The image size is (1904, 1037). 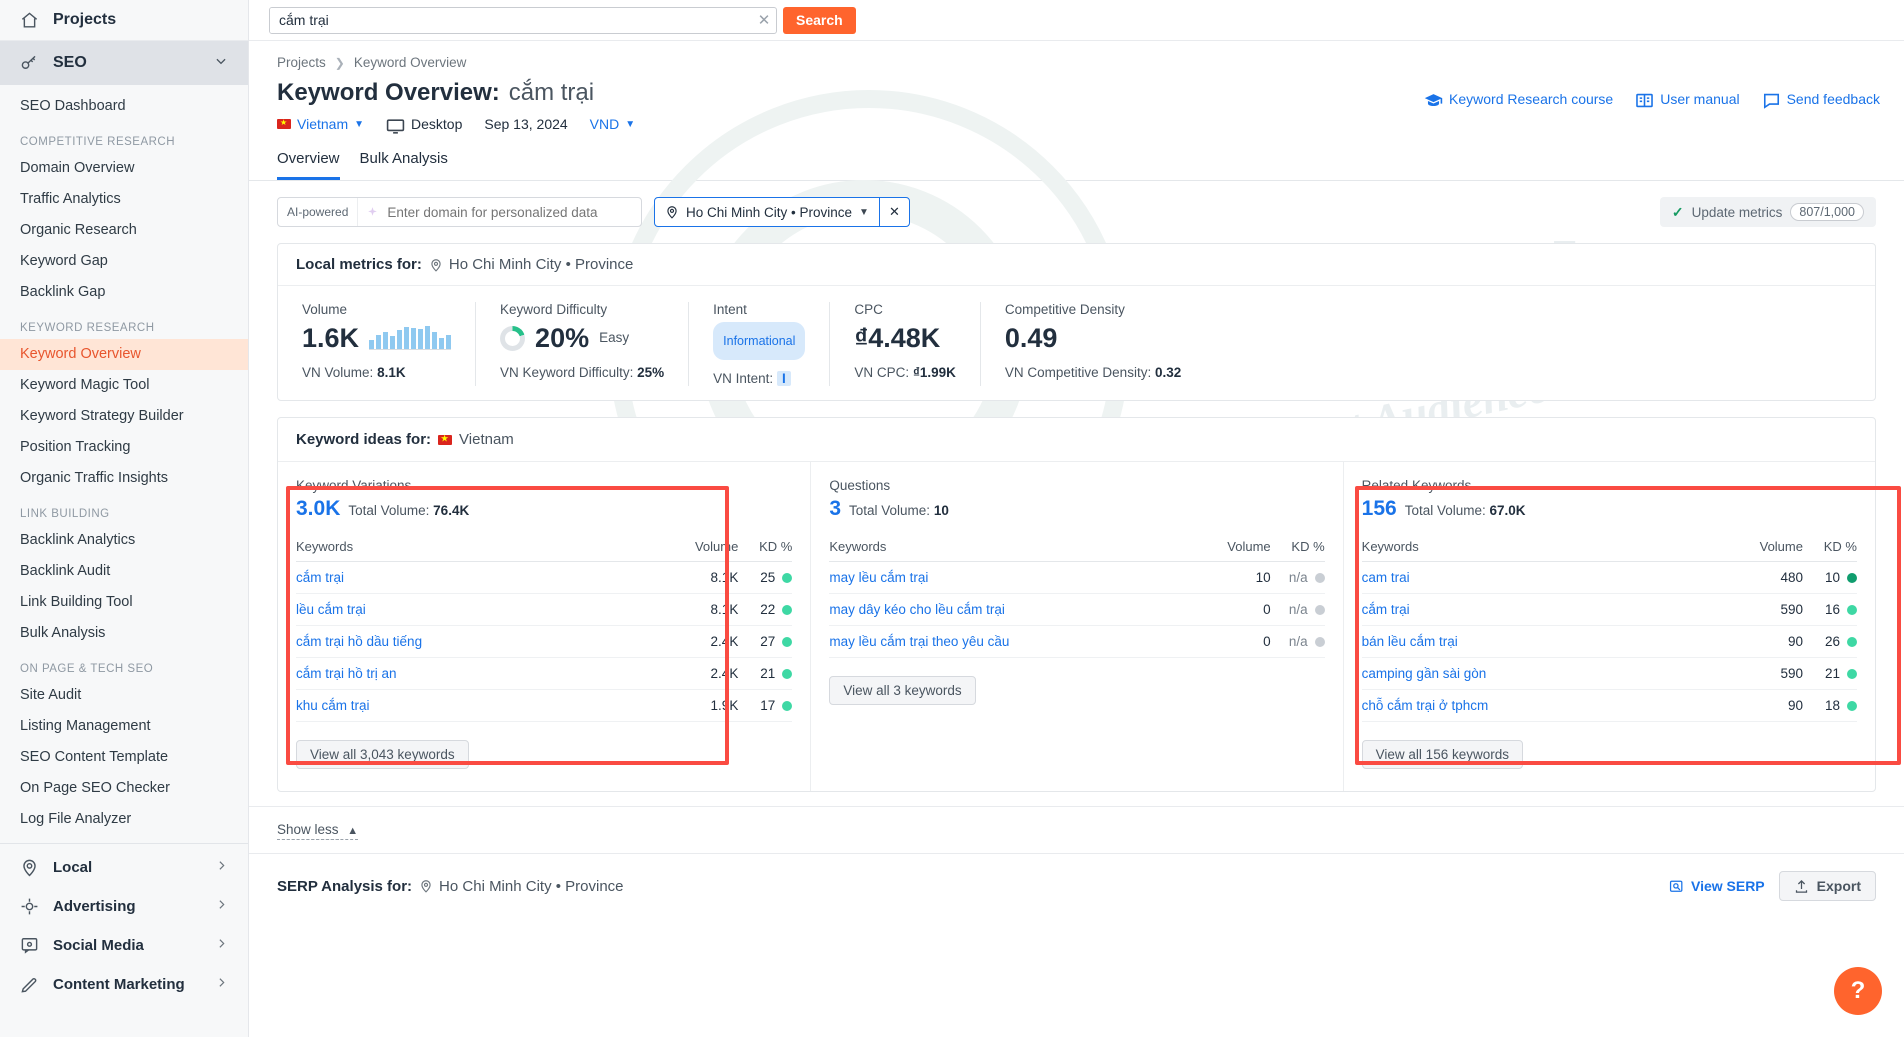 What do you see at coordinates (124, 867) in the screenshot?
I see `sidebar-group-local: Local` at bounding box center [124, 867].